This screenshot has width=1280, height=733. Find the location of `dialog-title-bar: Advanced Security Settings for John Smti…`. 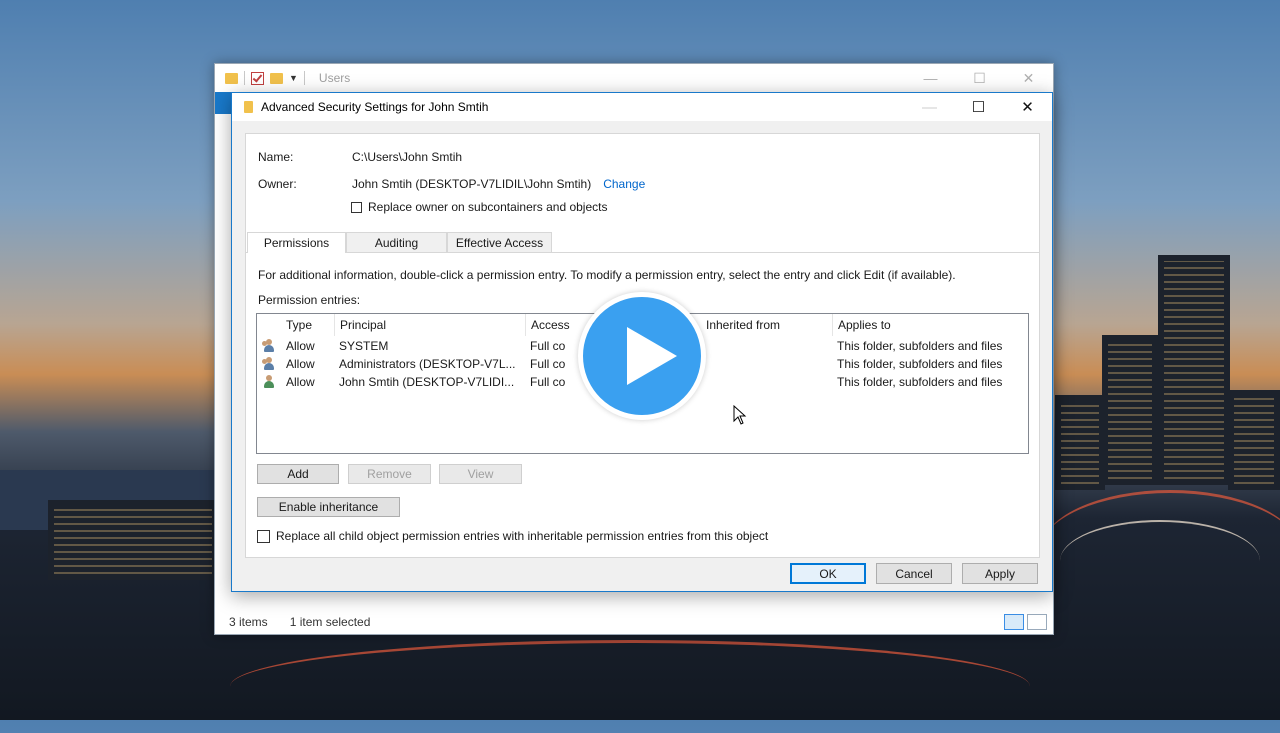

dialog-title-bar: Advanced Security Settings for John Smti… is located at coordinates (642, 107).